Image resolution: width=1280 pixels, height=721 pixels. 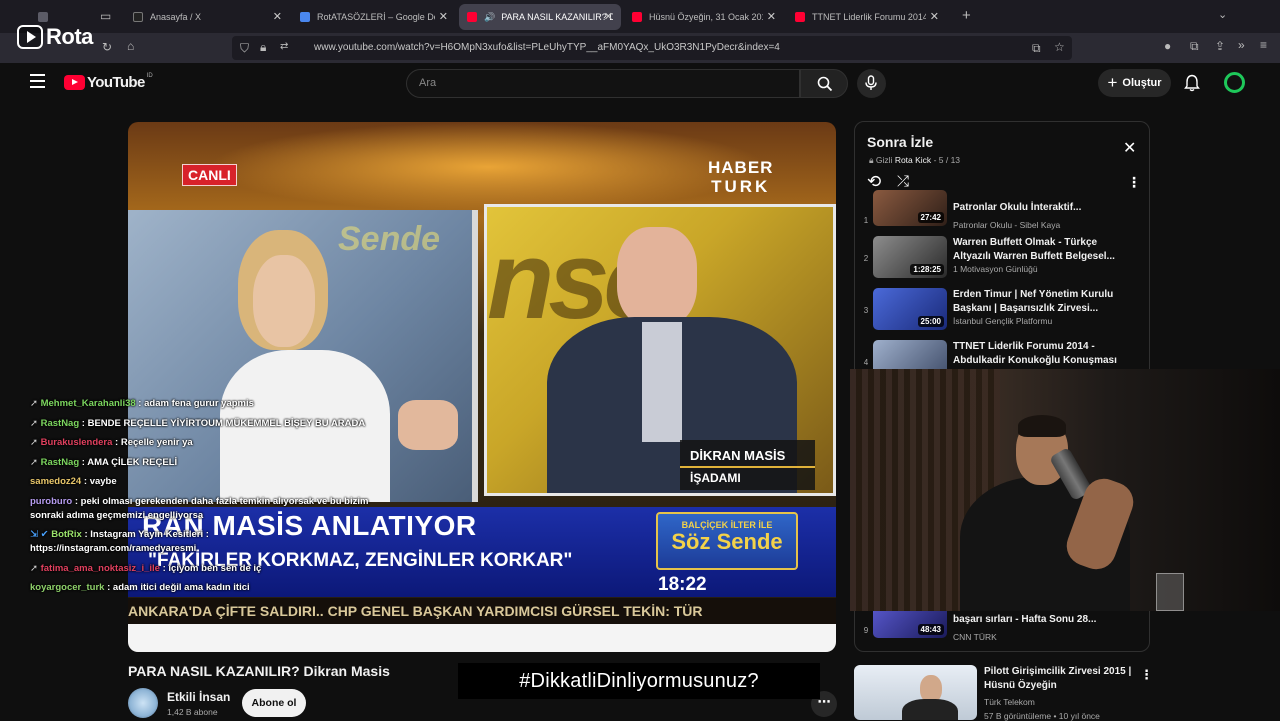 What do you see at coordinates (100, 568) in the screenshot?
I see `chat-user: fatima_ama_noktasiz_i_ile` at bounding box center [100, 568].